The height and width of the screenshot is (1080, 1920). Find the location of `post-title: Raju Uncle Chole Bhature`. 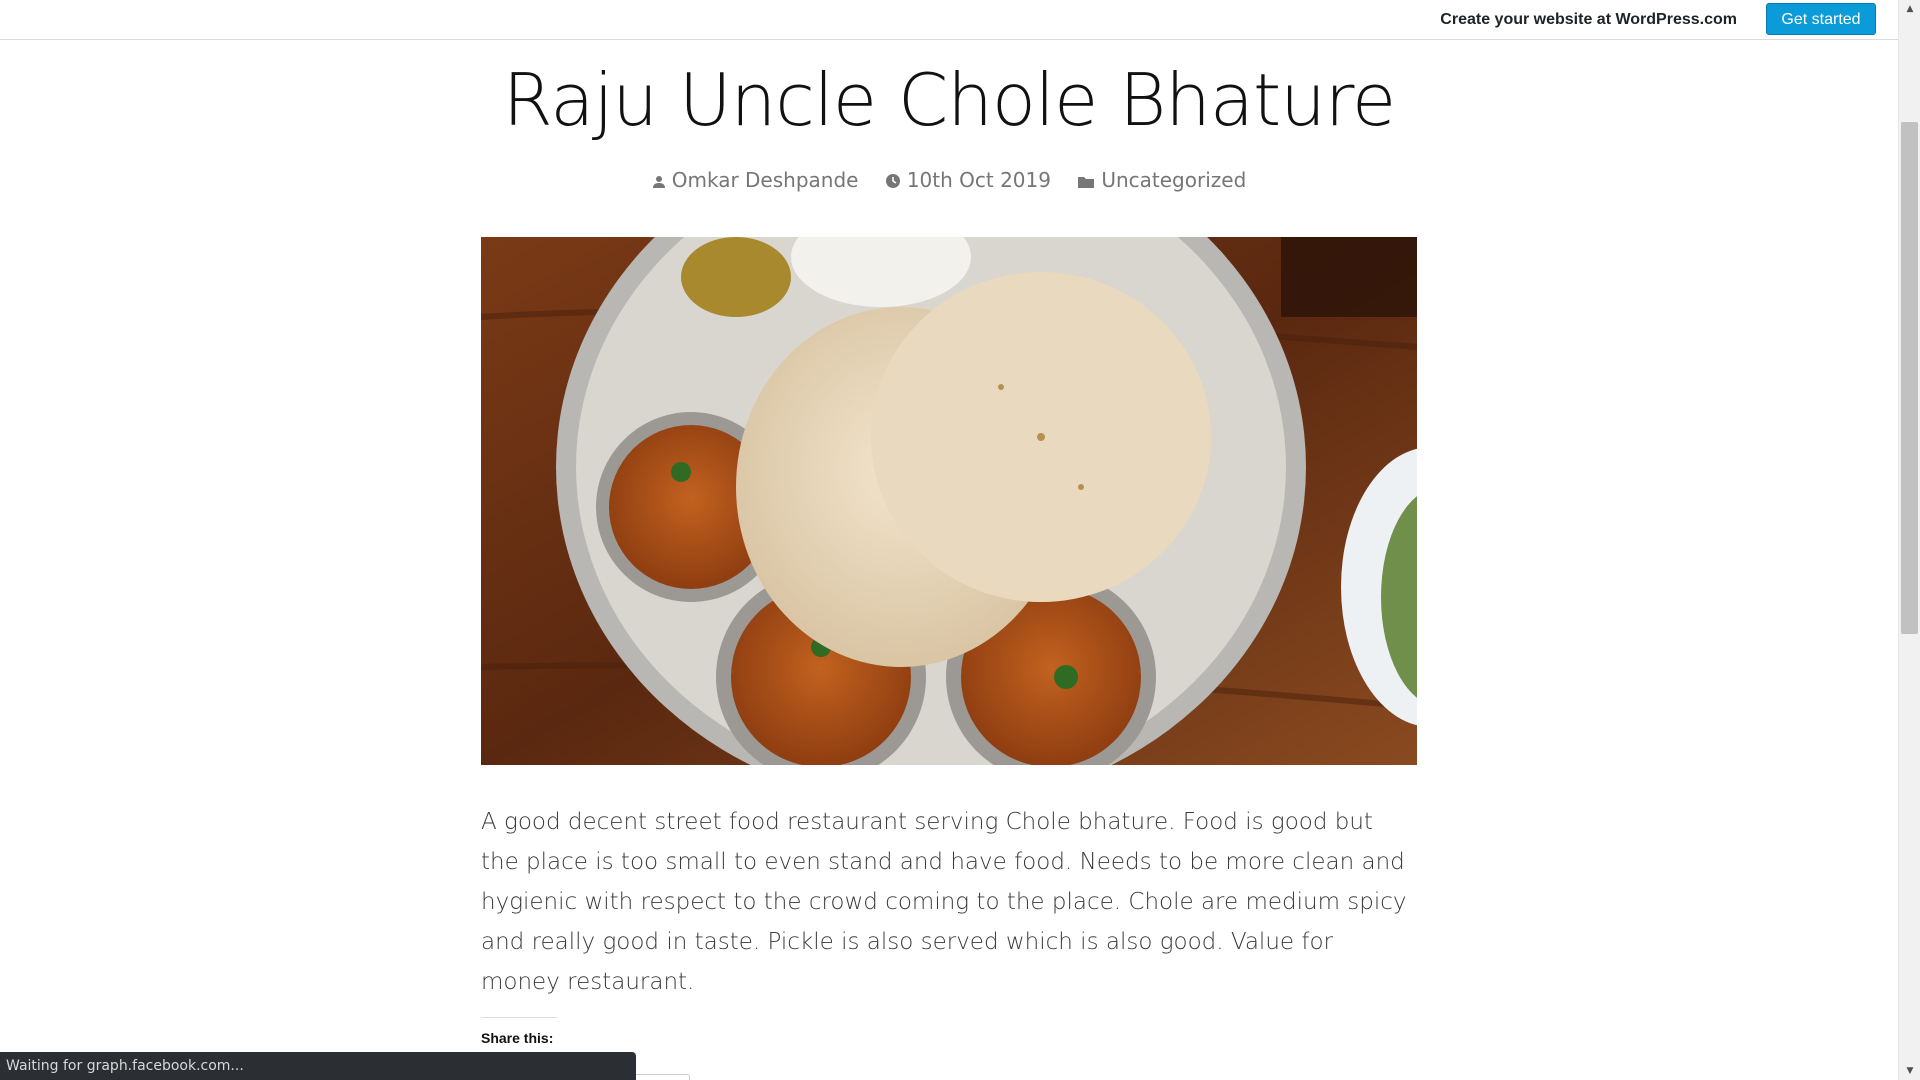

post-title: Raju Uncle Chole Bhature is located at coordinates (949, 100).